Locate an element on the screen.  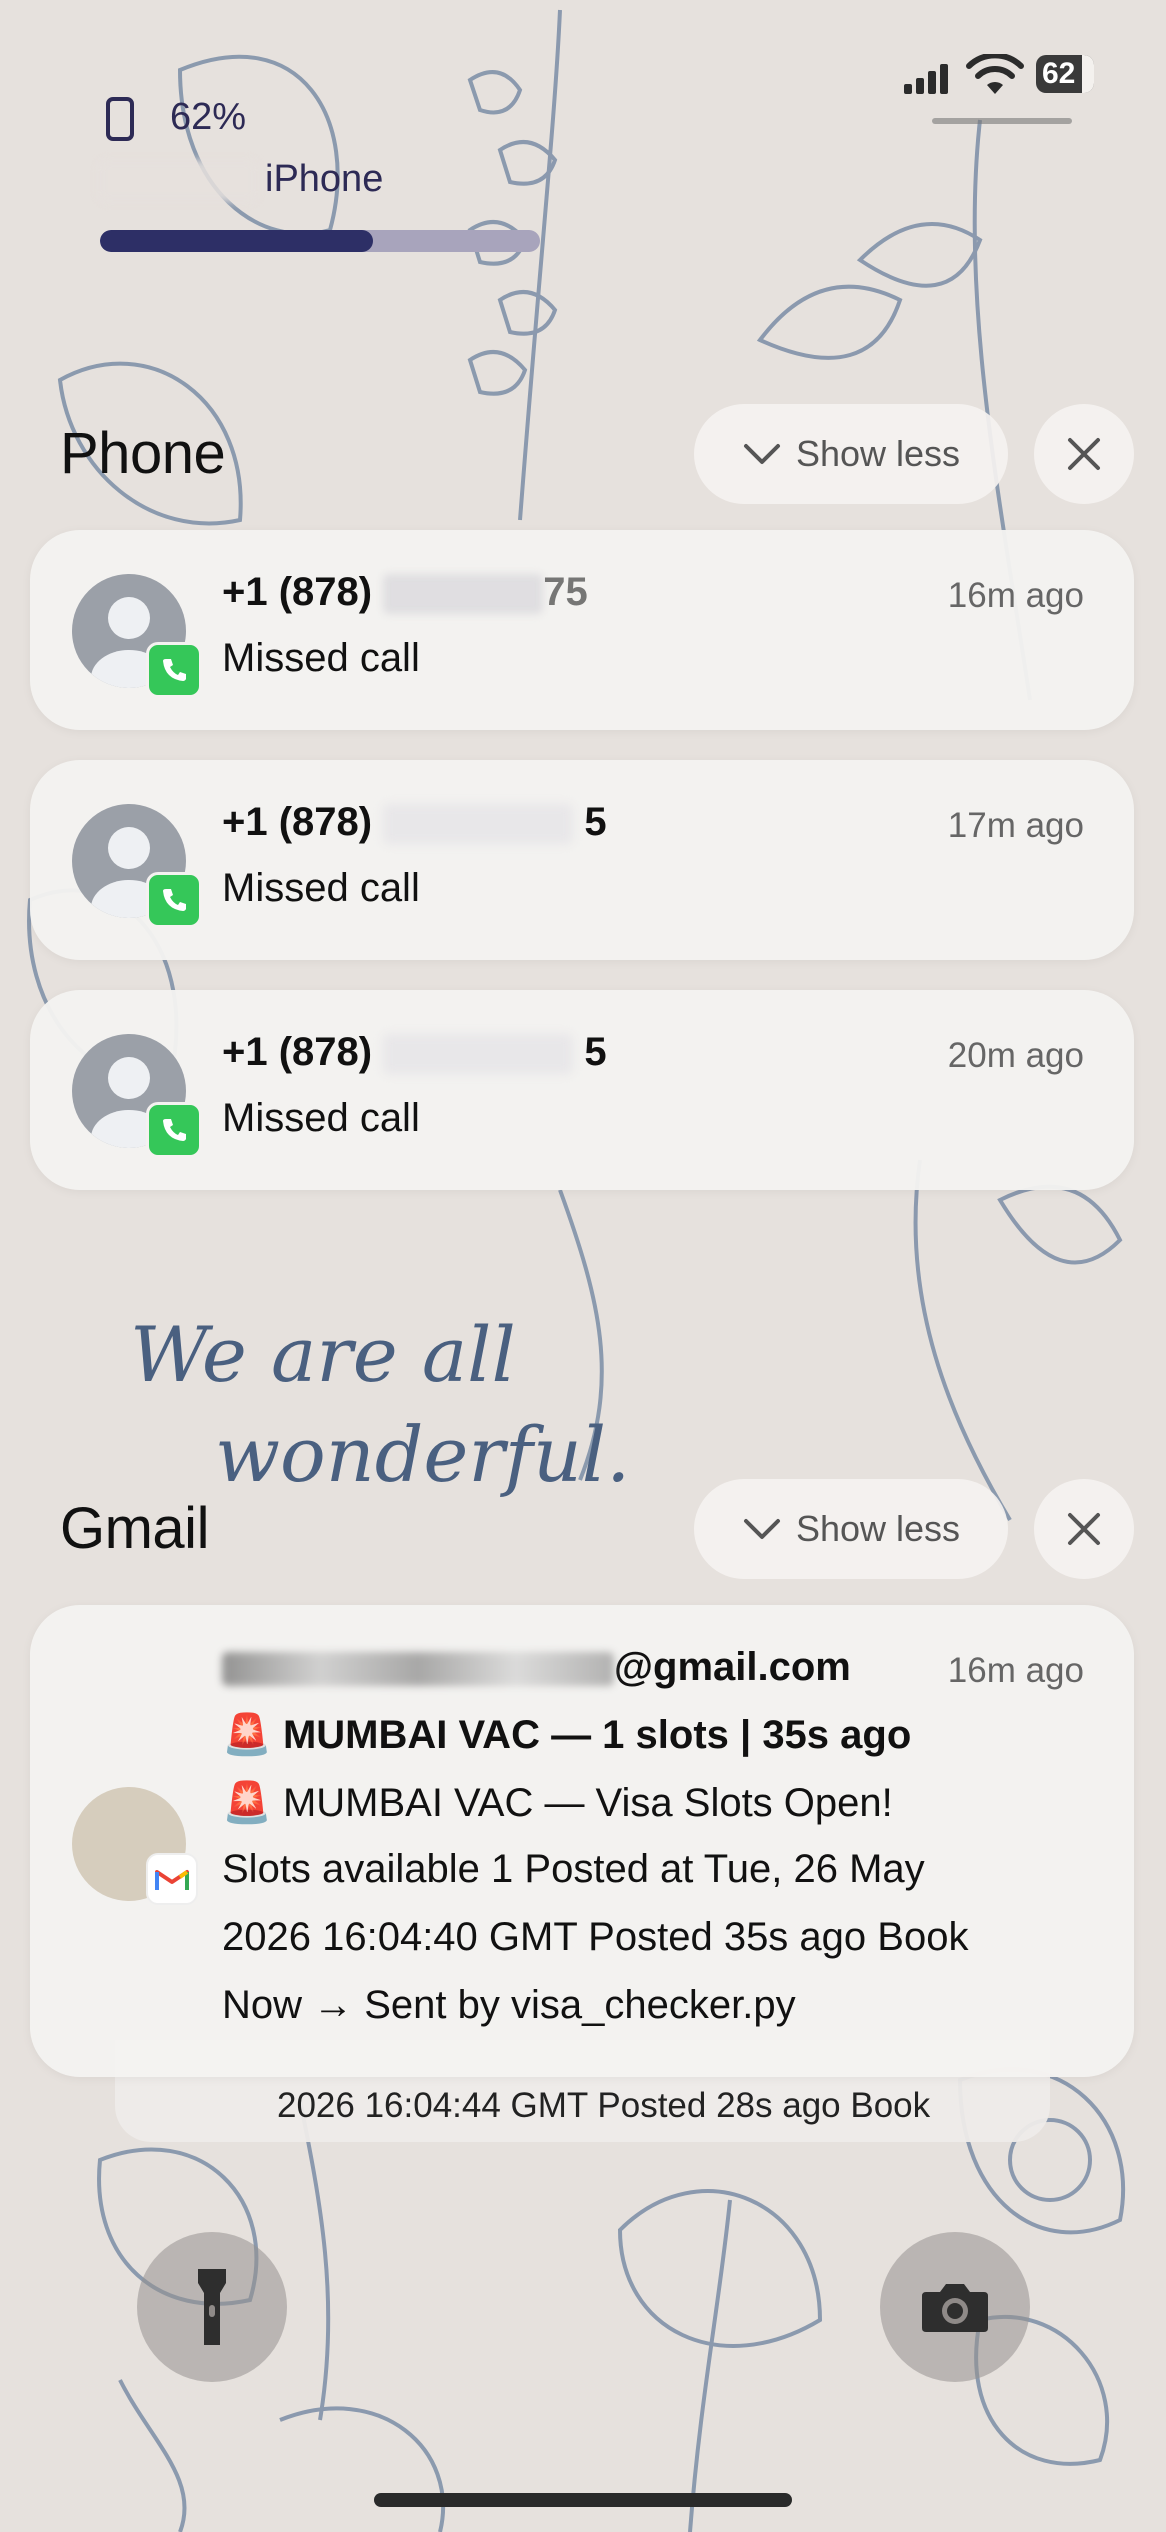
camera-button is located at coordinates (955, 2307).